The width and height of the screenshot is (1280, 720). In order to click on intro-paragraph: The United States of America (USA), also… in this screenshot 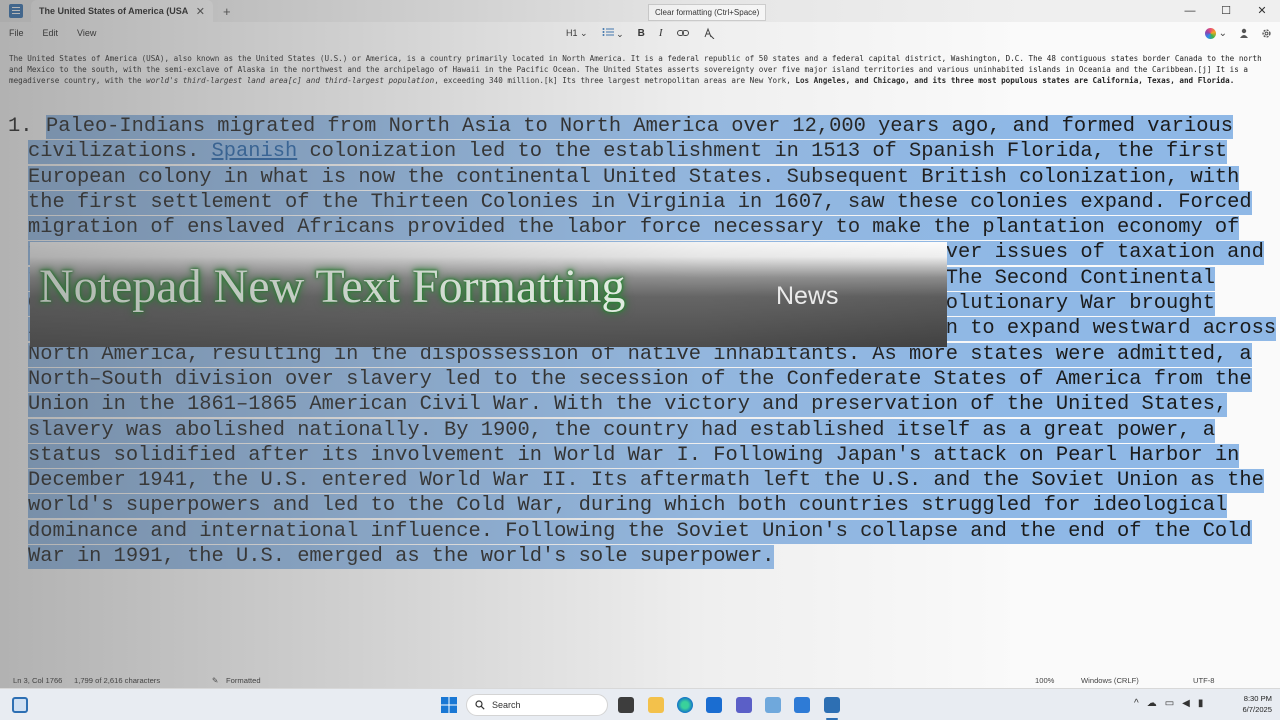, I will do `click(640, 70)`.